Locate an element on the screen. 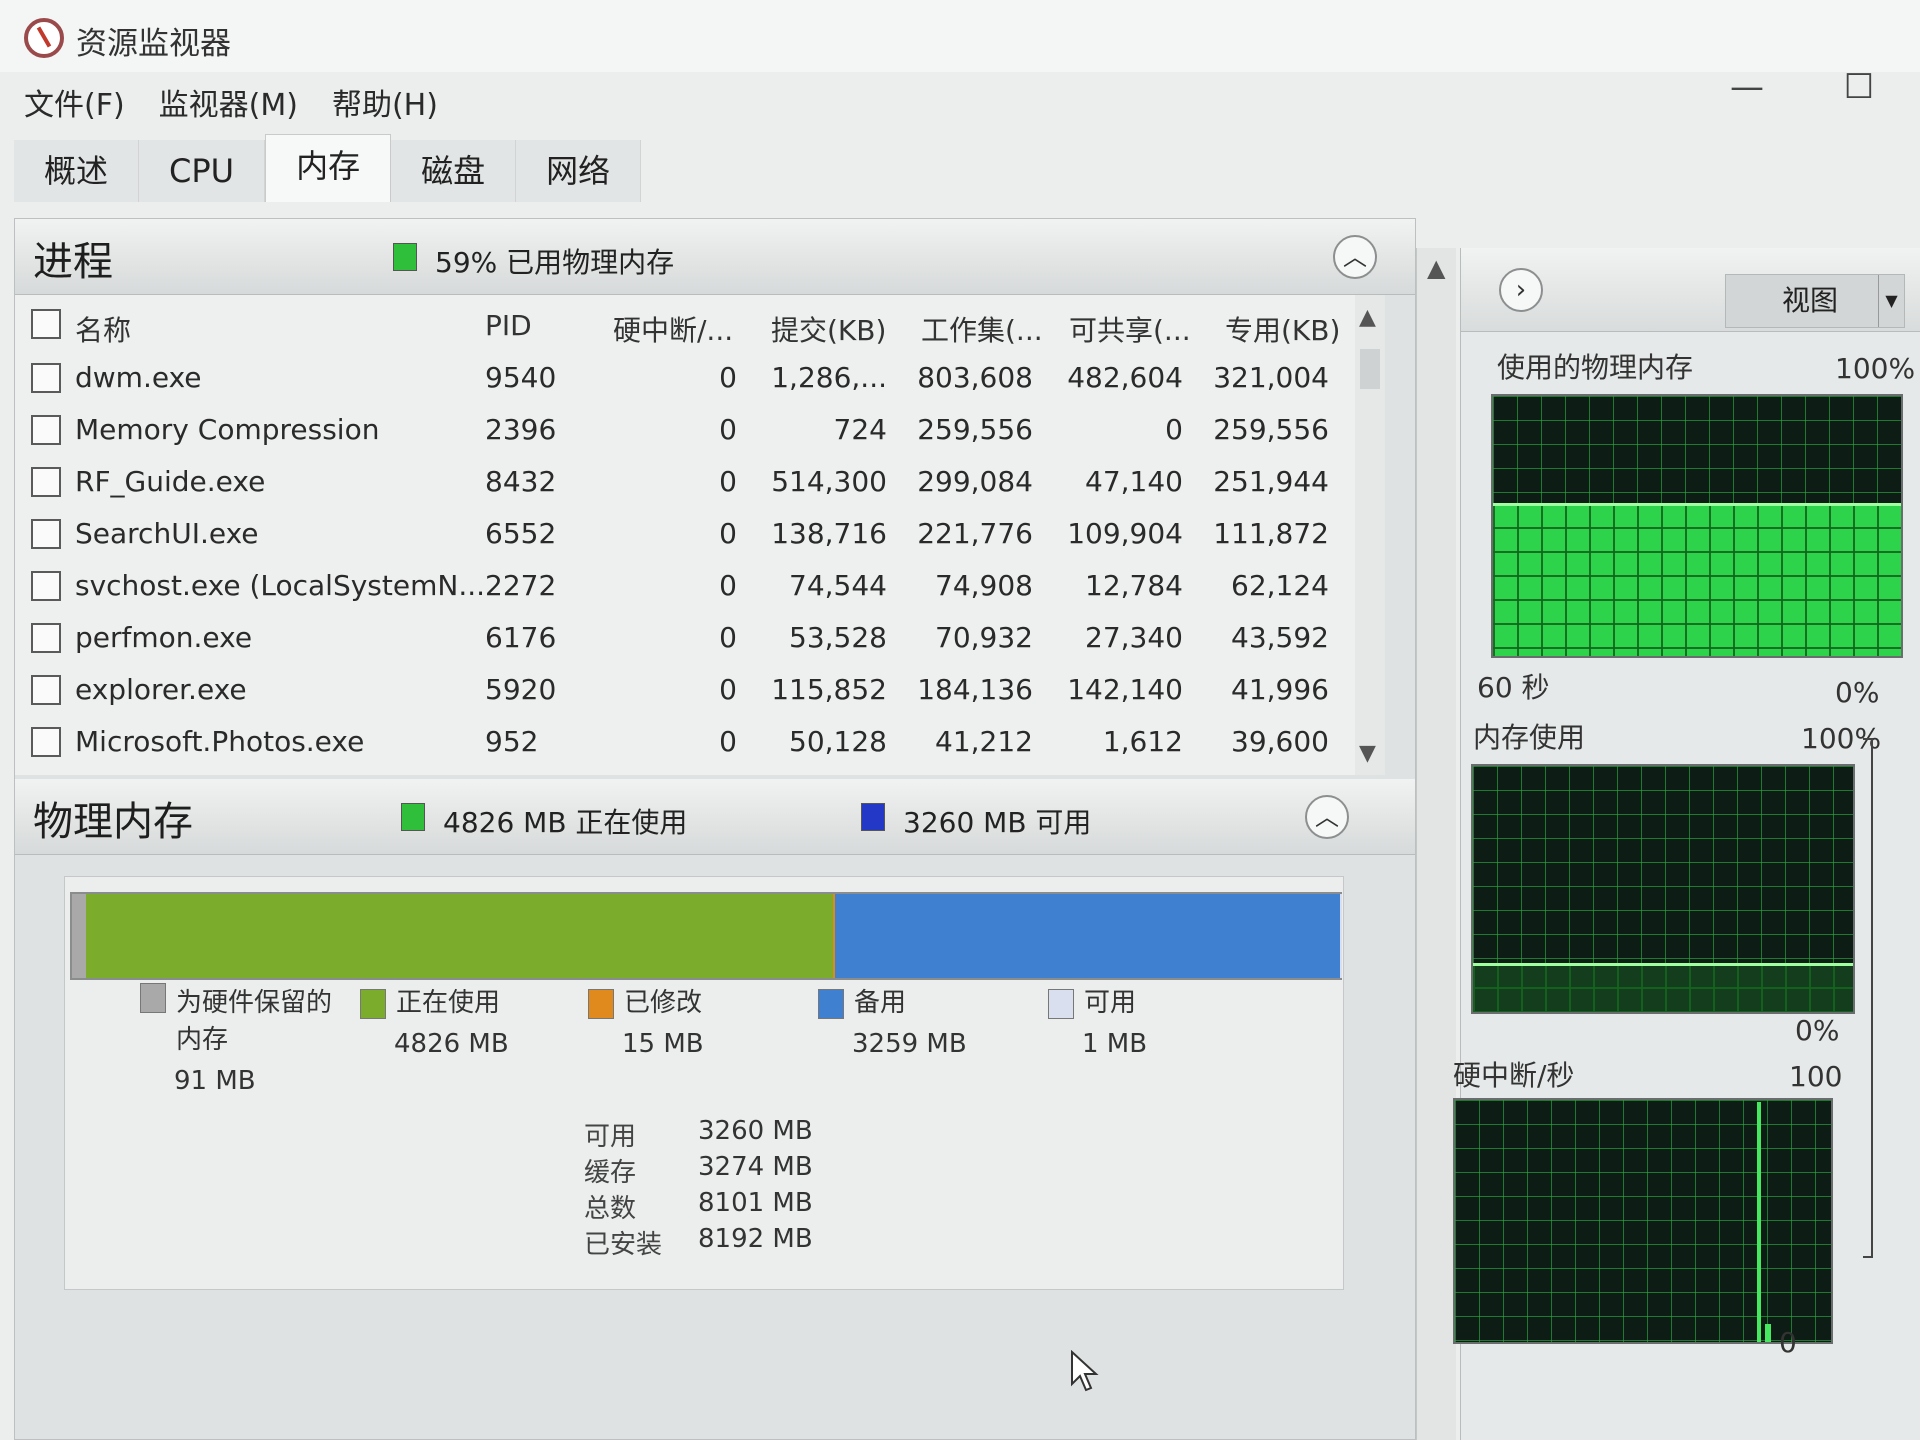  window-title: 资源监视器 is located at coordinates (153, 44).